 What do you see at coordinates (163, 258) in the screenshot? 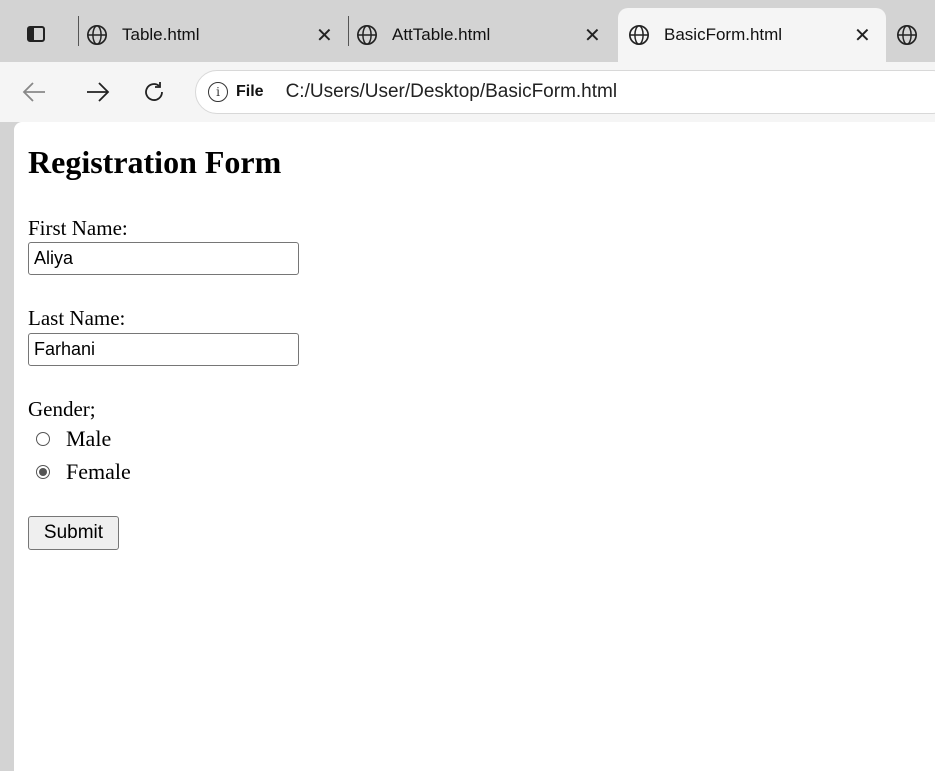
I see `first-name-field` at bounding box center [163, 258].